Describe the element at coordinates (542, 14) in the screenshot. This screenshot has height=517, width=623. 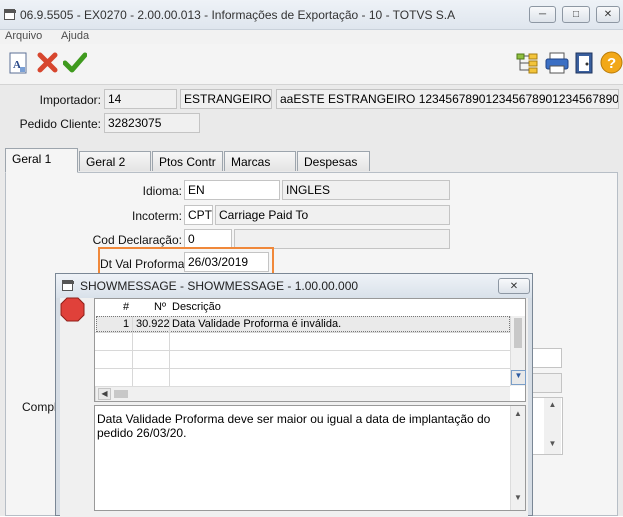
I see `minimize-icon: ─` at that location.